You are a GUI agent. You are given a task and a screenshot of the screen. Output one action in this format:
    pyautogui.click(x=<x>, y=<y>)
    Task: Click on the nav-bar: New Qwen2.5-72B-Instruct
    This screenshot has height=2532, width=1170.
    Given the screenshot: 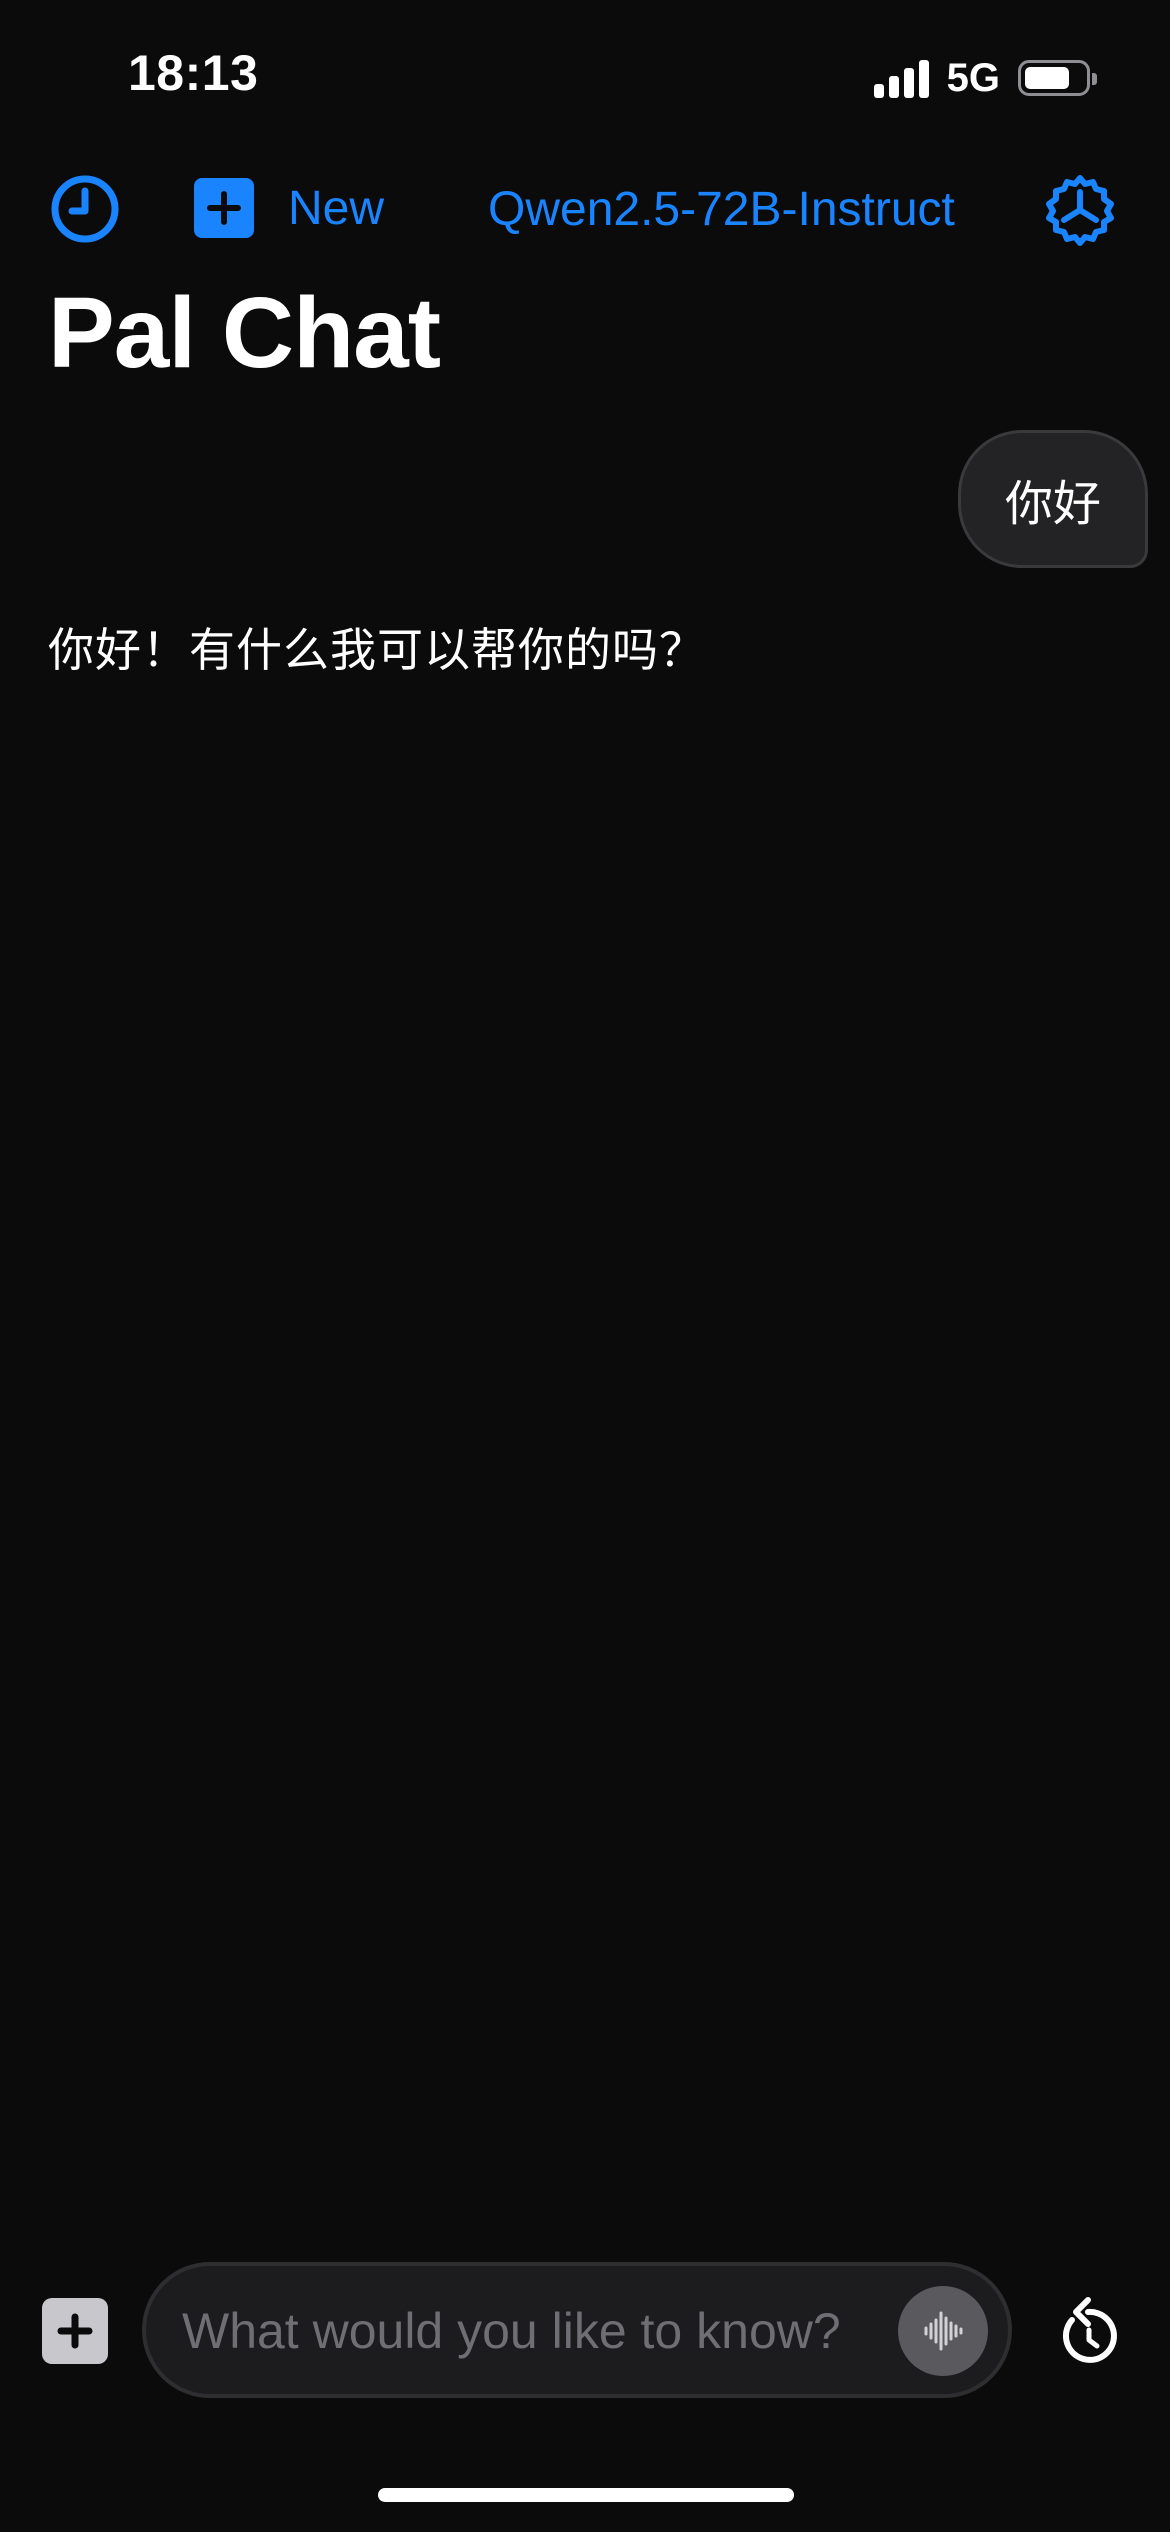 What is the action you would take?
    pyautogui.click(x=585, y=208)
    